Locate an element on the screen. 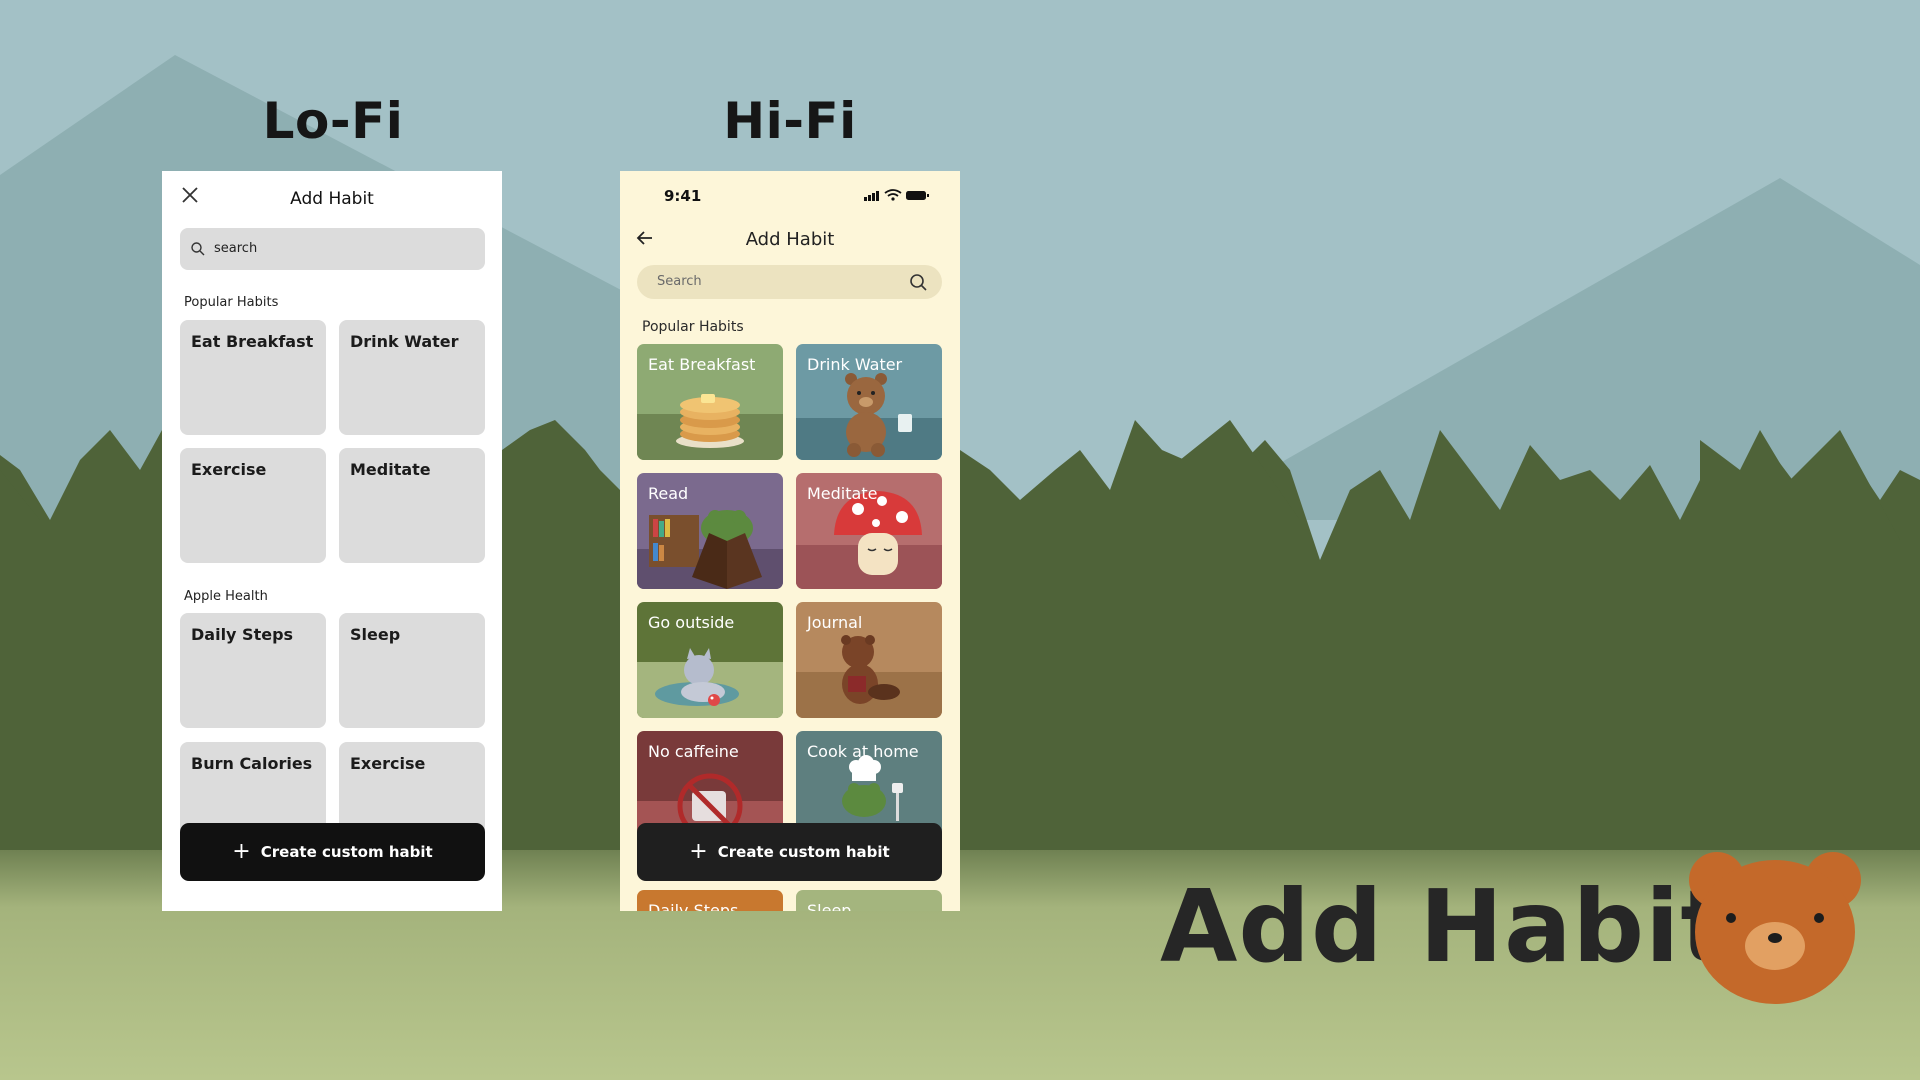 Image resolution: width=1920 pixels, height=1080 pixels. habit-card-meditate: Meditate is located at coordinates (869, 531).